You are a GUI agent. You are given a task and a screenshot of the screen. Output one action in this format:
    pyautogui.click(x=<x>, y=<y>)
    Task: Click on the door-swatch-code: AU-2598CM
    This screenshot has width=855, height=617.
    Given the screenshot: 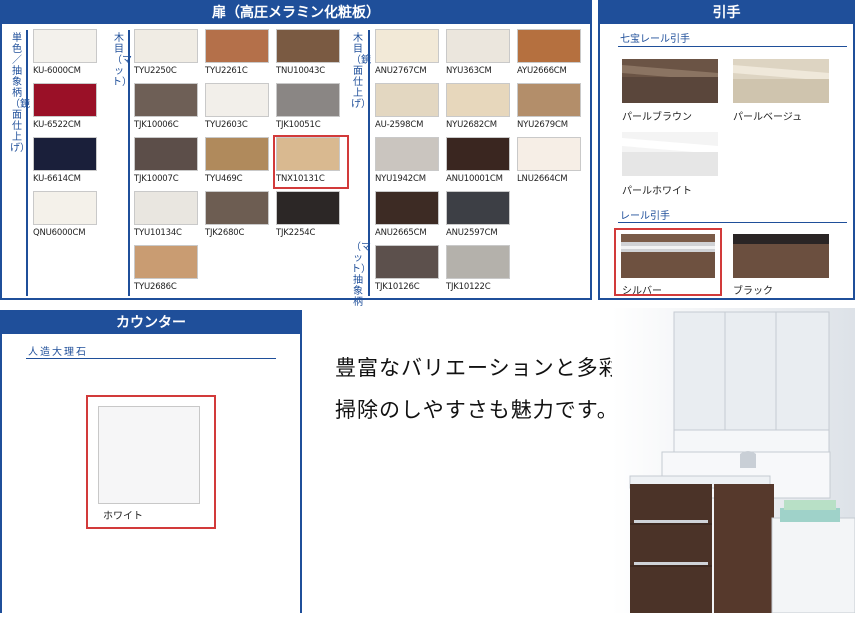 What is the action you would take?
    pyautogui.click(x=399, y=125)
    